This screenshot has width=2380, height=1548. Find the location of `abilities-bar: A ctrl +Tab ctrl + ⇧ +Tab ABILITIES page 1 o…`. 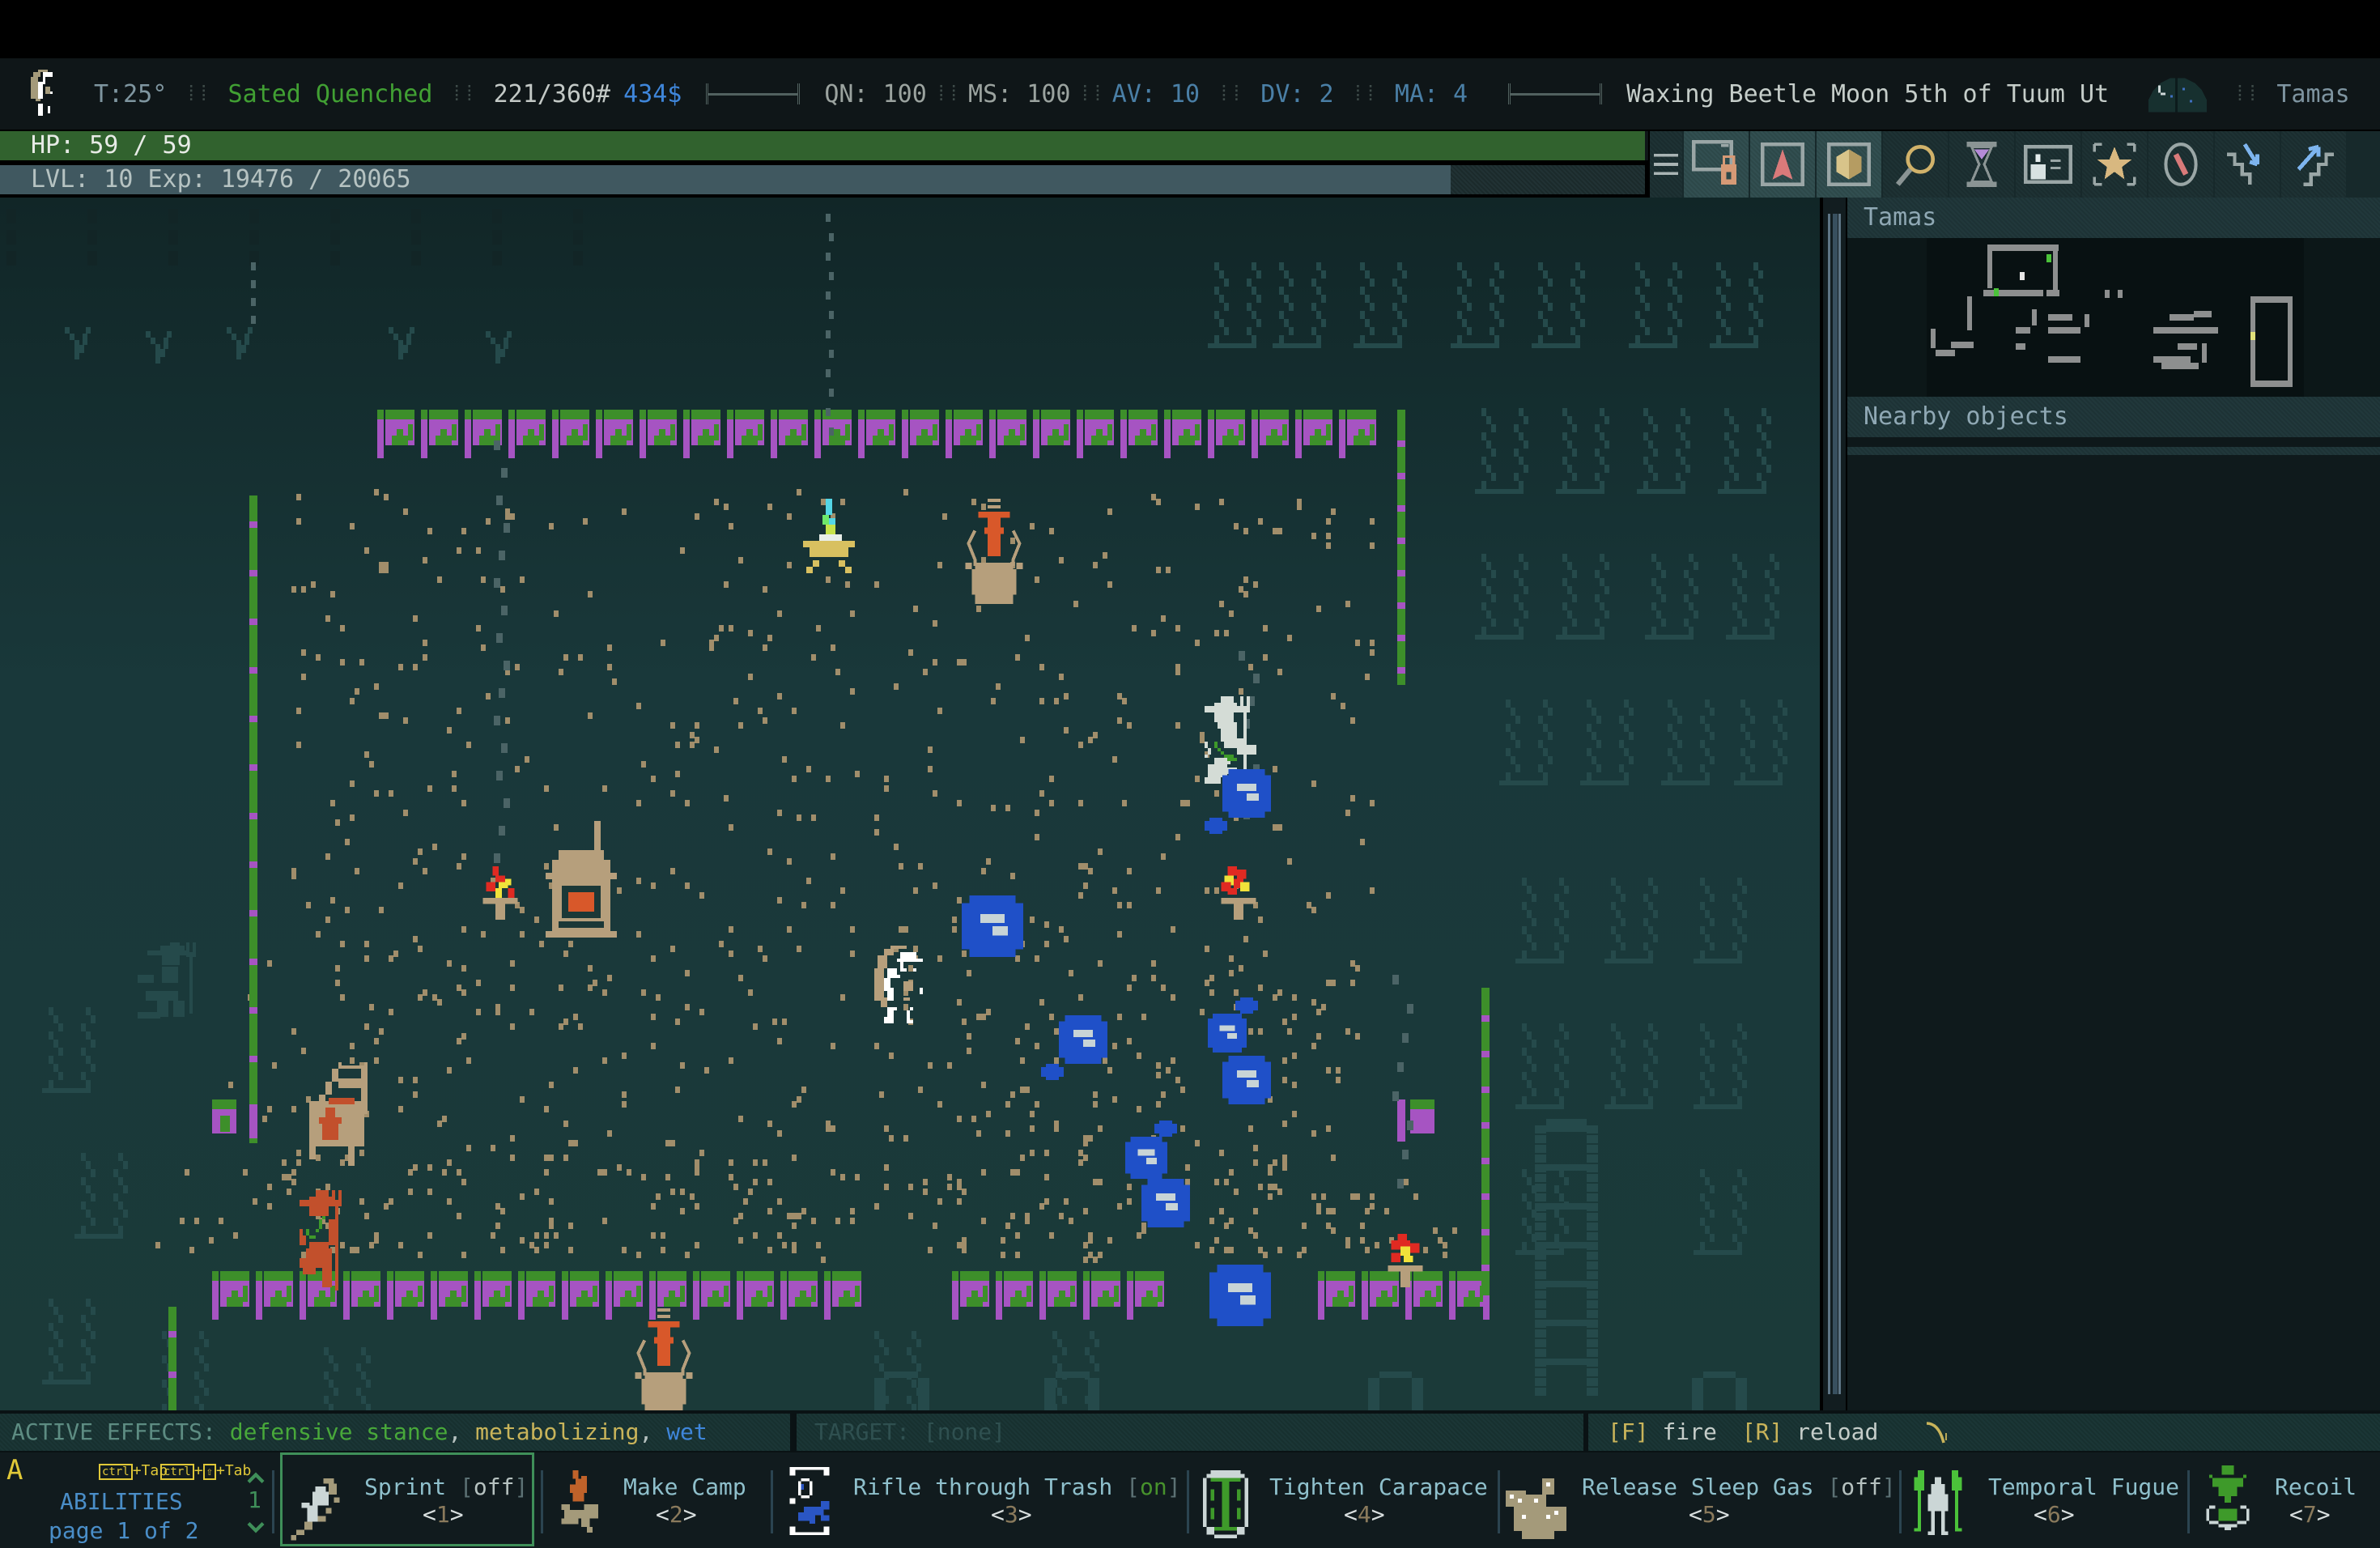

abilities-bar: A ctrl +Tab ctrl + ⇧ +Tab ABILITIES page 1 o… is located at coordinates (1190, 1500).